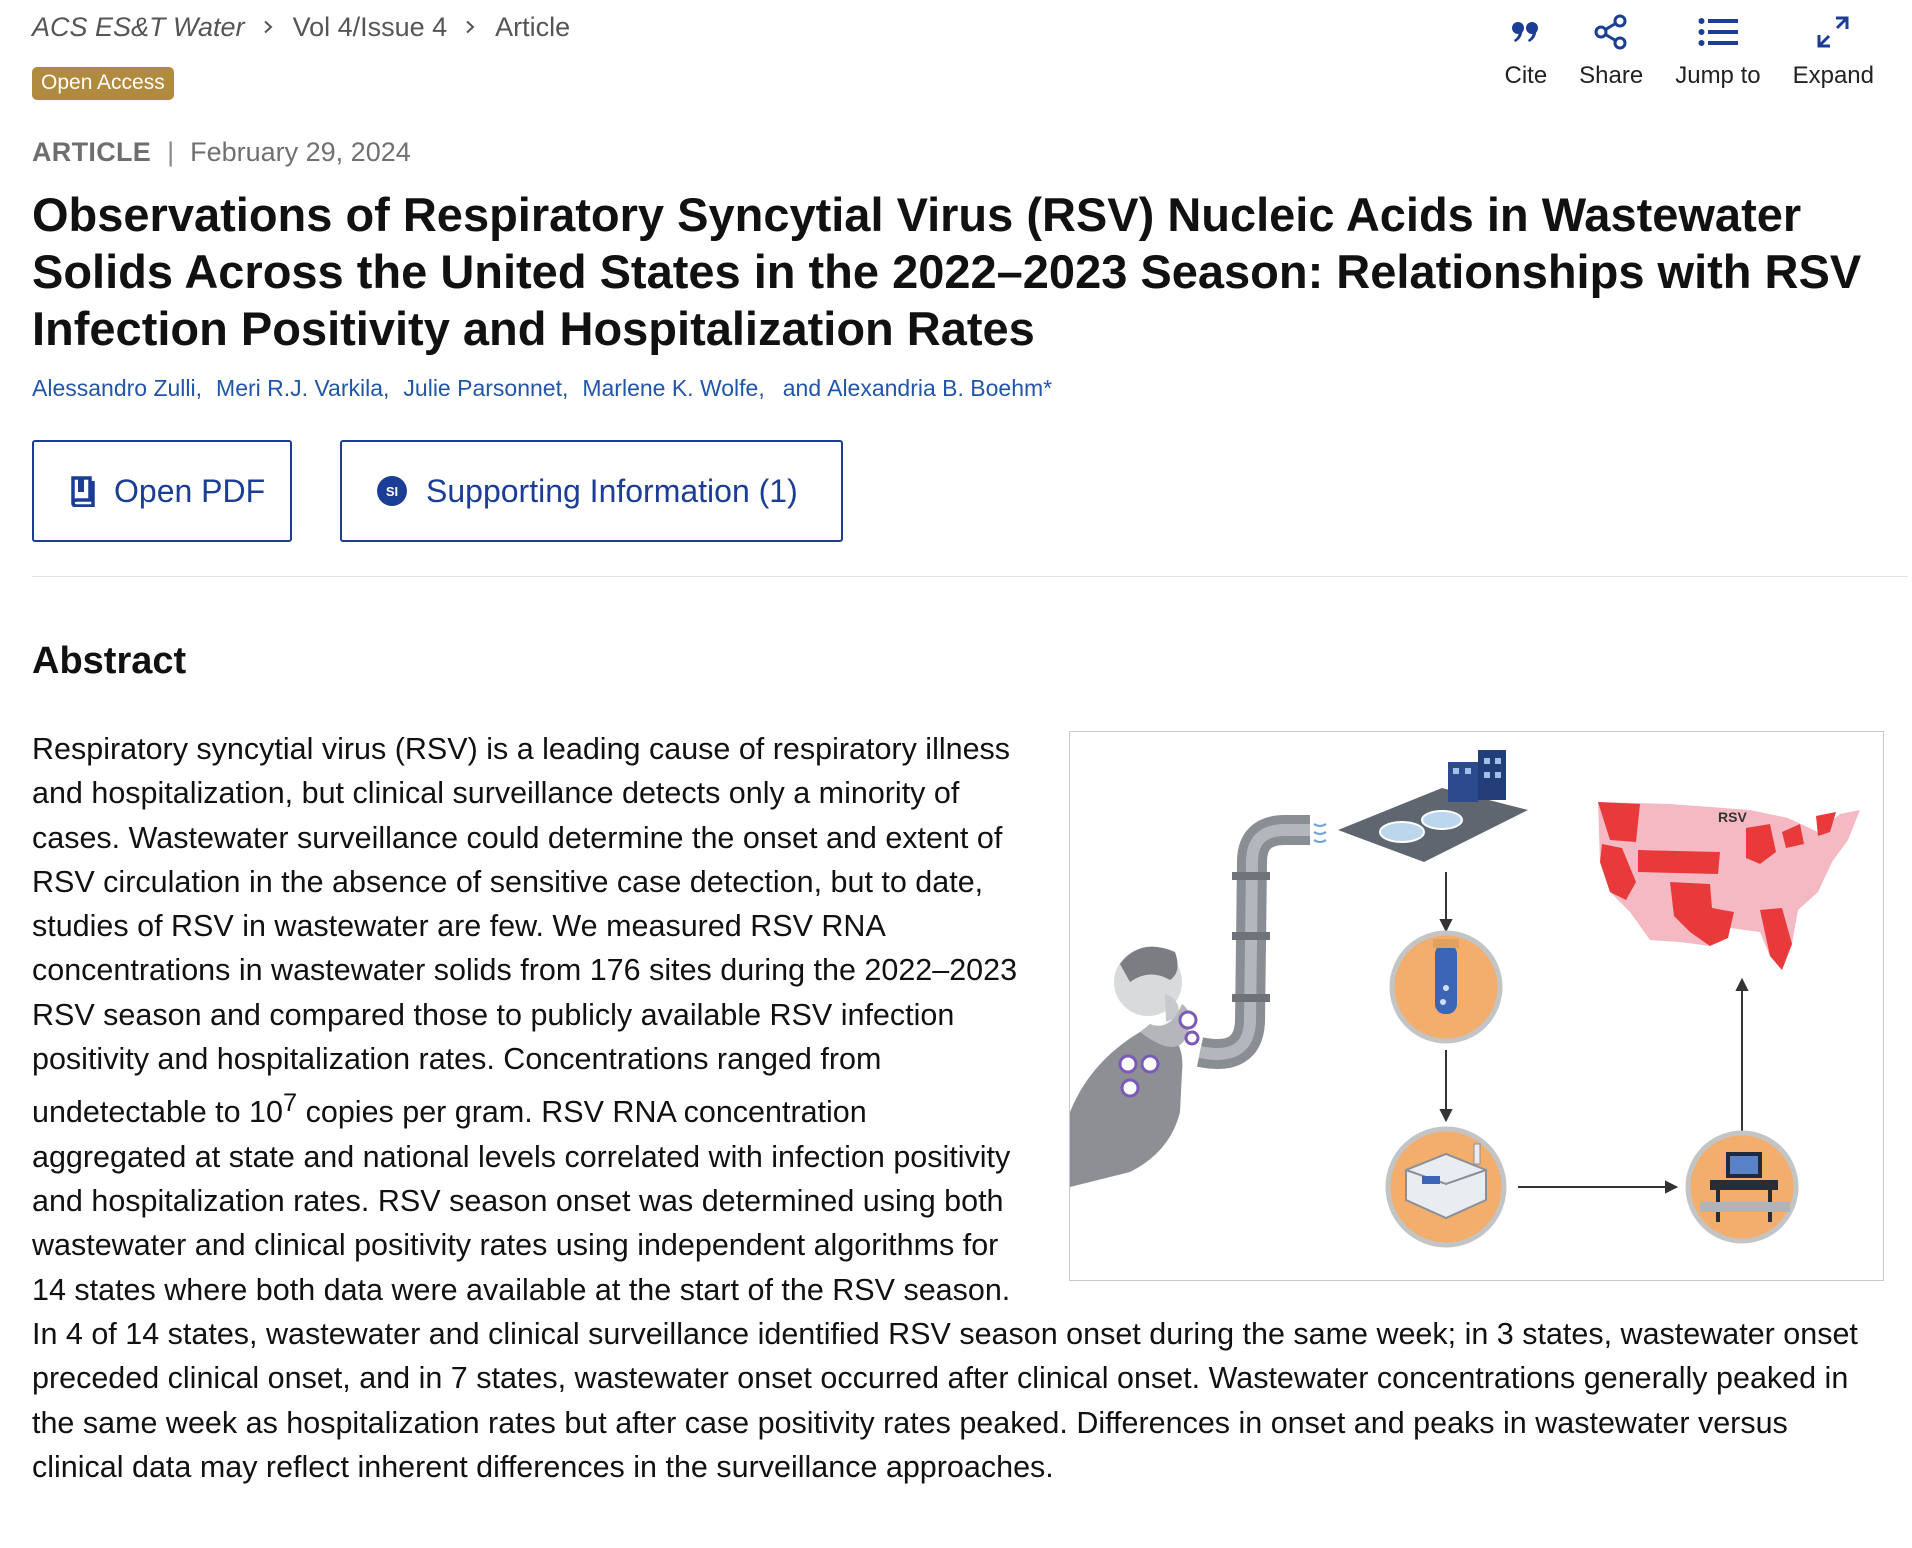 This screenshot has height=1548, width=1912. What do you see at coordinates (138, 27) in the screenshot?
I see `breadcrumb-journal: ACS ES&T Water` at bounding box center [138, 27].